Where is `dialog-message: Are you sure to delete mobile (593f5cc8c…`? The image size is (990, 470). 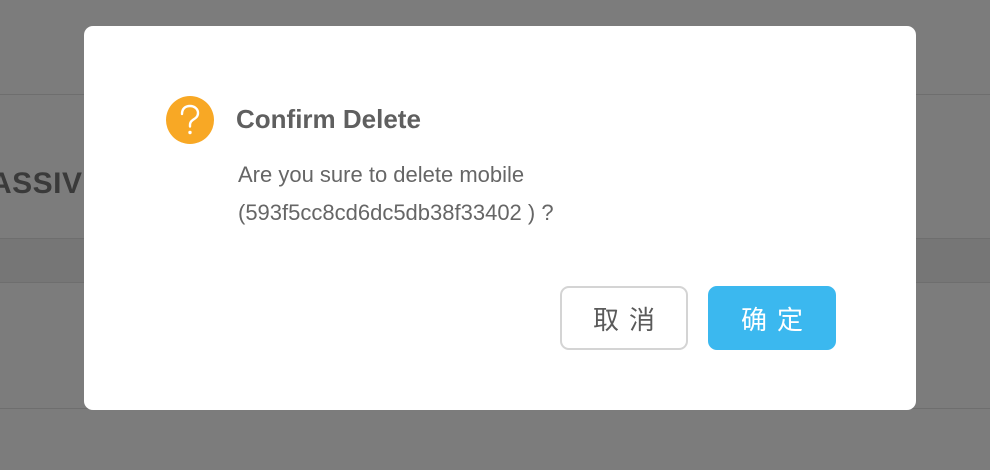 dialog-message: Are you sure to delete mobile (593f5cc8c… is located at coordinates (538, 194).